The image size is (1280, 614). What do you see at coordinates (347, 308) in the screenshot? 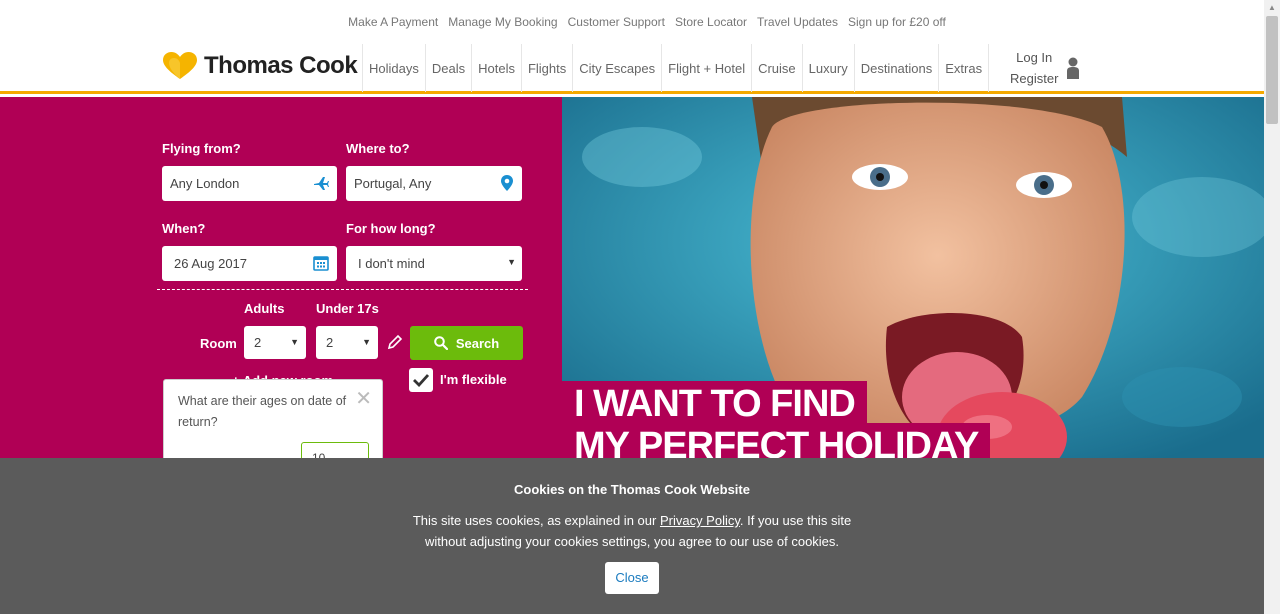
I see `under17-label: Under 17s` at bounding box center [347, 308].